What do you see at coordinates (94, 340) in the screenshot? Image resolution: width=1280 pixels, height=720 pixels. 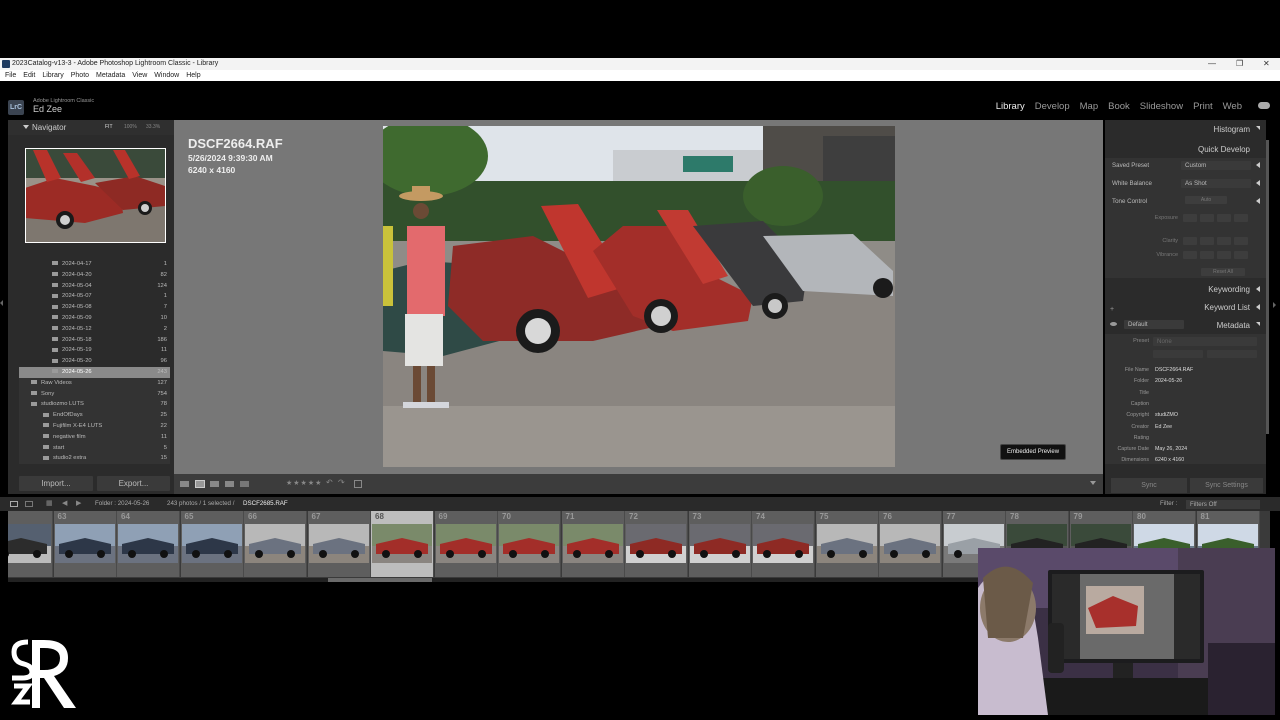 I see `folder-row: 2024-05-18 186` at bounding box center [94, 340].